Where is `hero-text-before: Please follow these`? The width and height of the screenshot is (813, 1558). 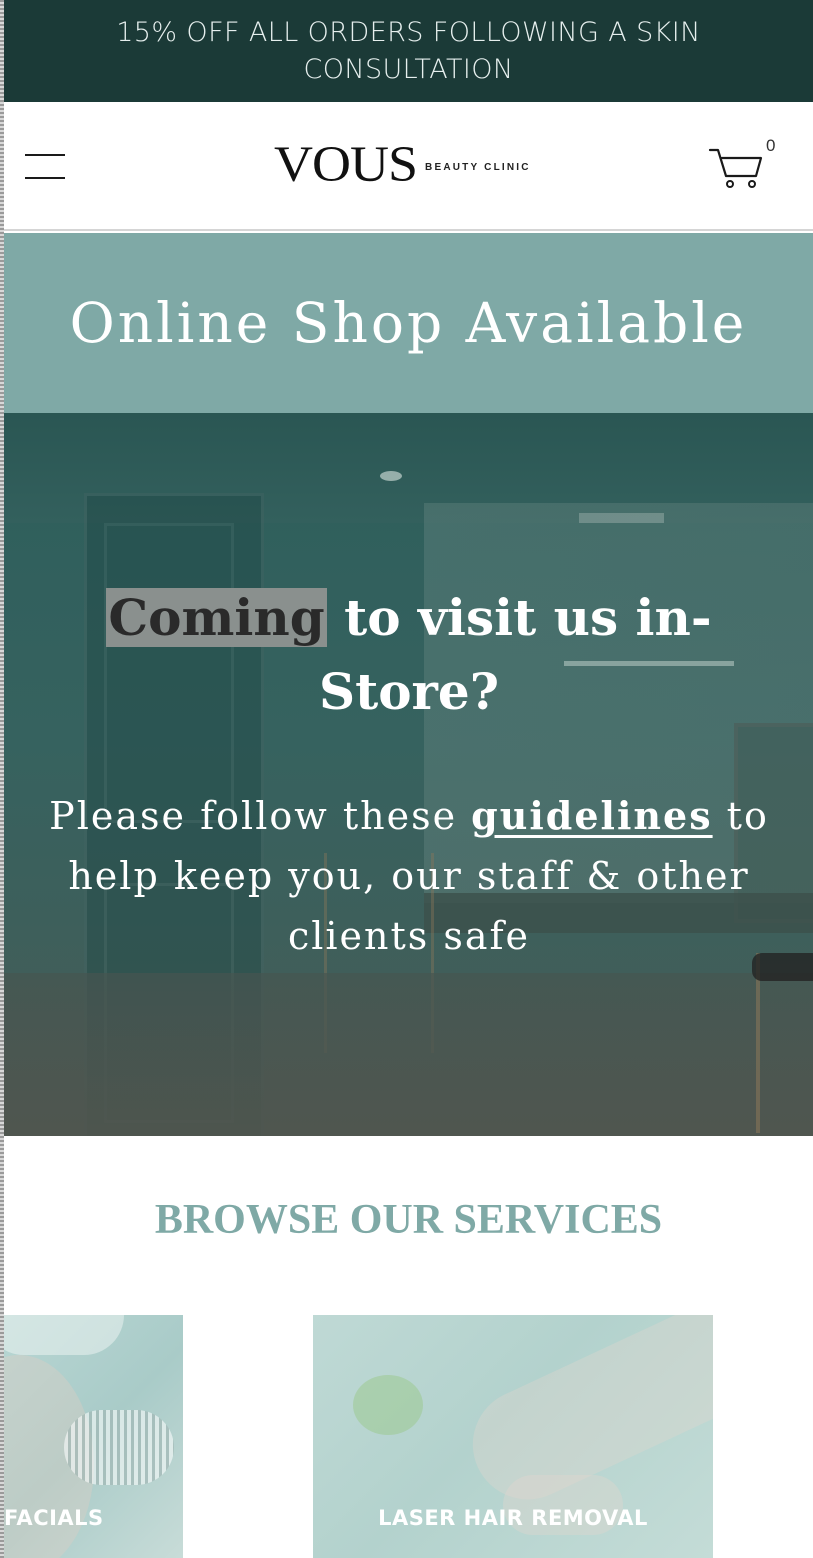 hero-text-before: Please follow these is located at coordinates (260, 816).